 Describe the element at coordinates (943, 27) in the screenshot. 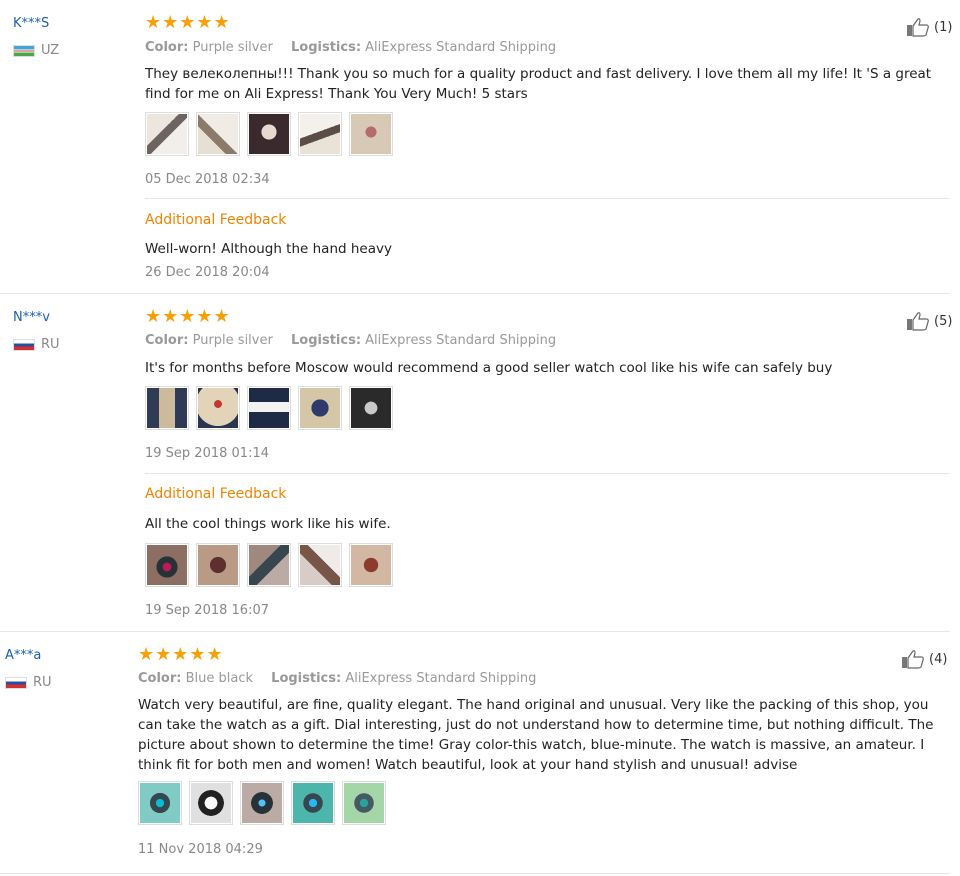

I see `helpful-count: (1)` at that location.